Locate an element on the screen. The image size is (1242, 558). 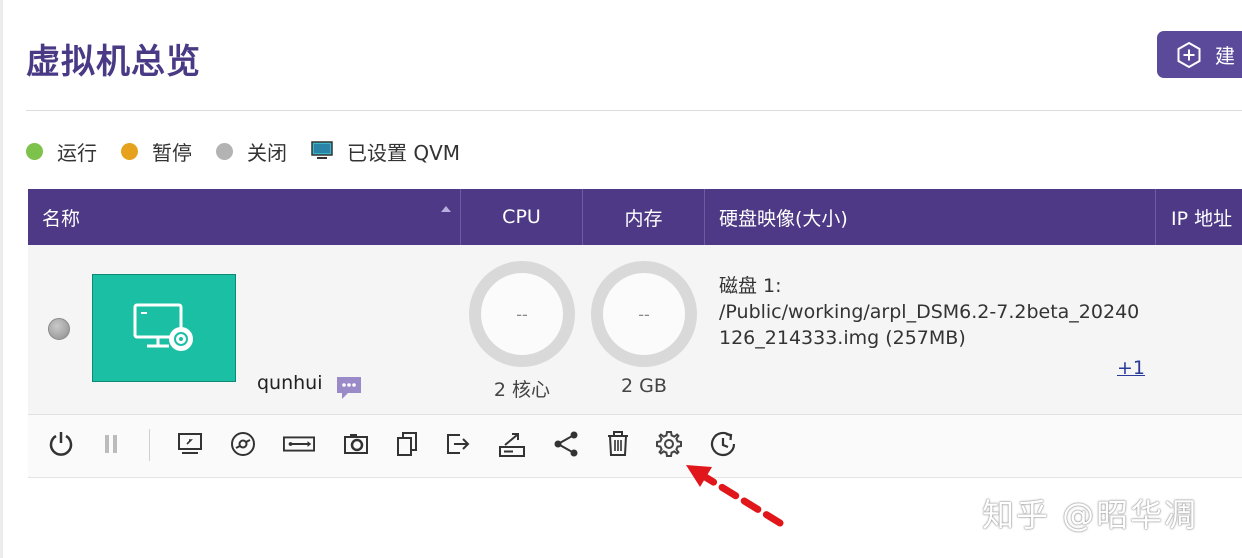
migrate-icon is located at coordinates (512, 444).